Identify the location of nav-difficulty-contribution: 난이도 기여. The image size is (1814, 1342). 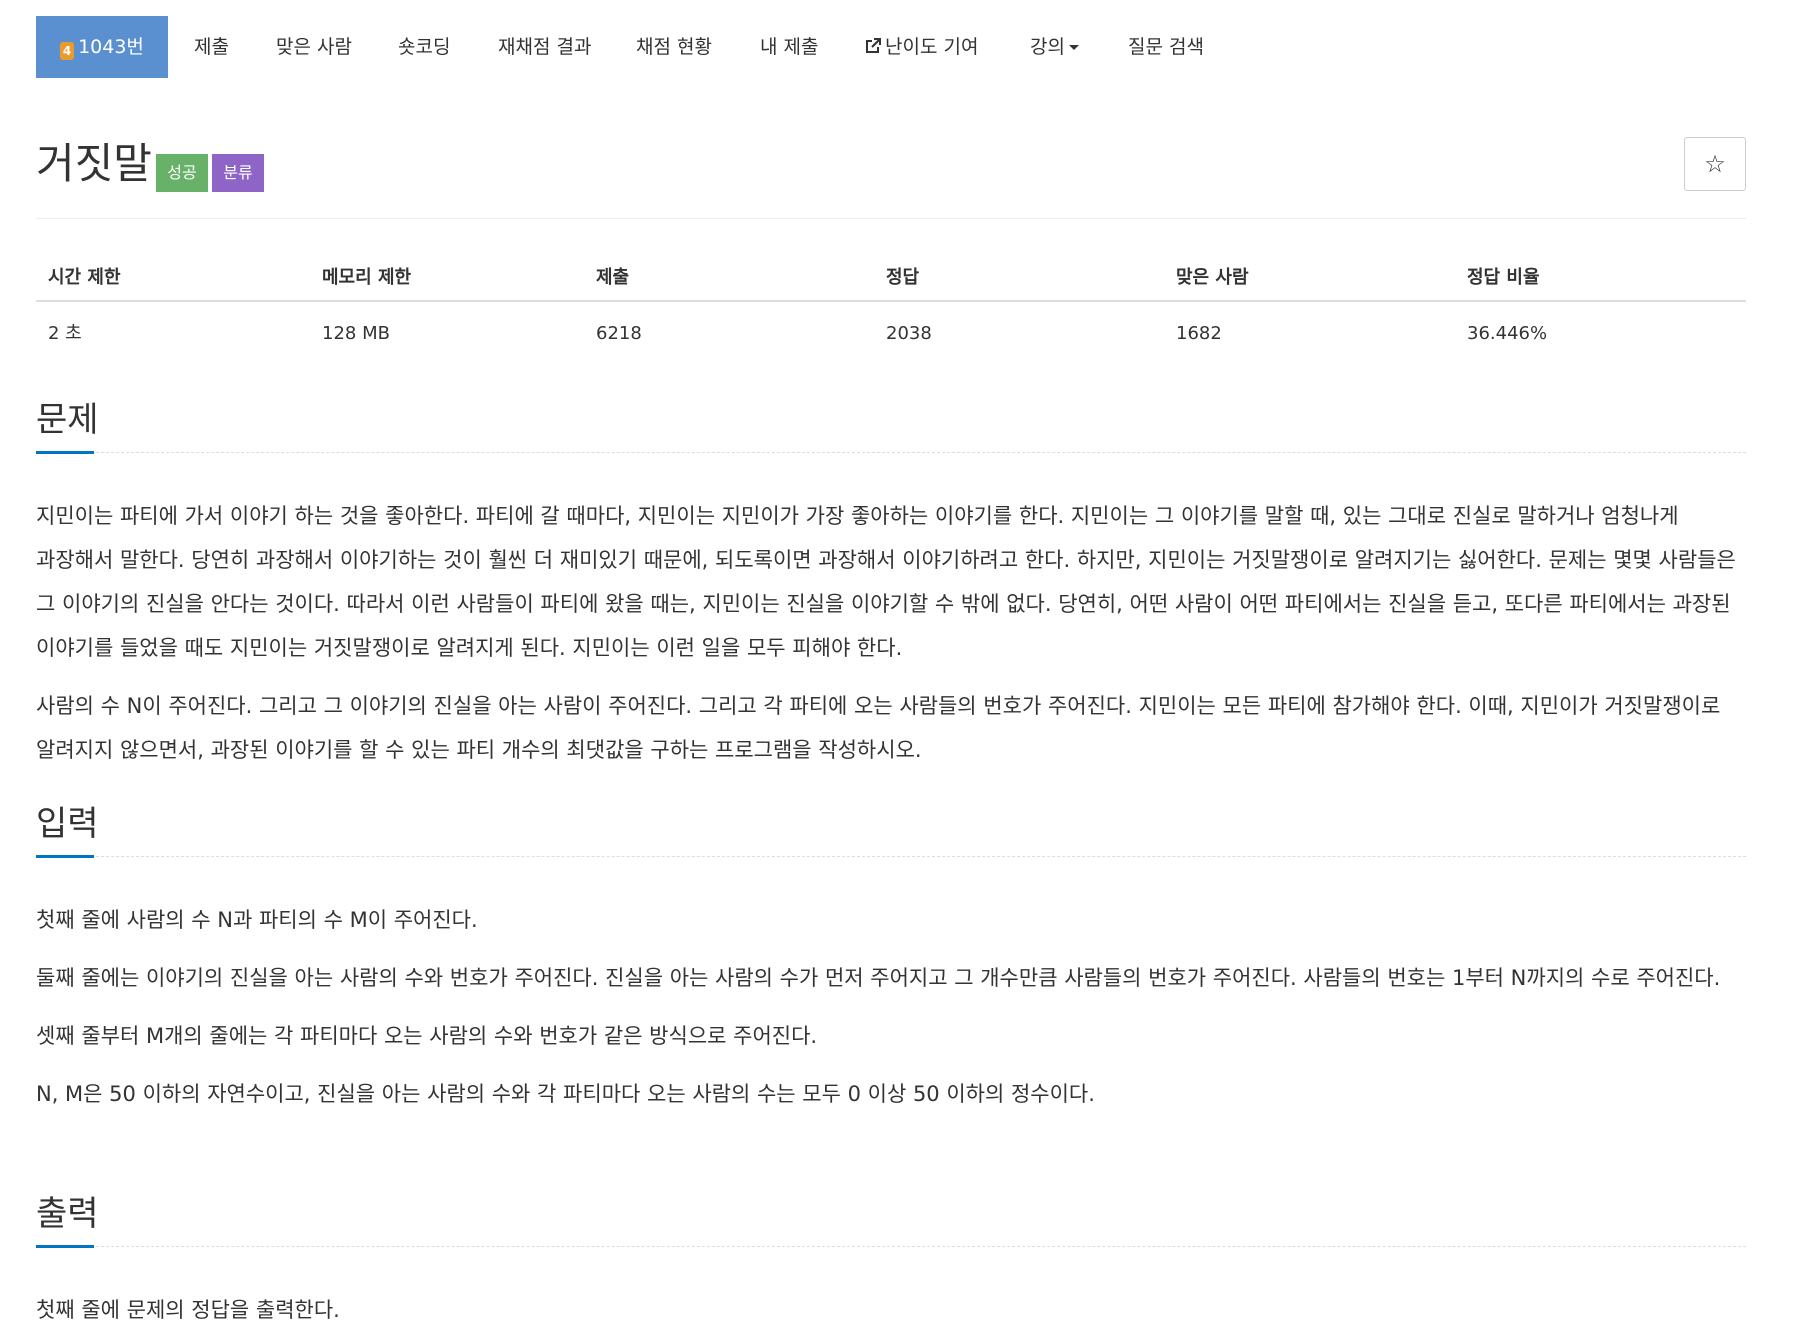
(921, 47).